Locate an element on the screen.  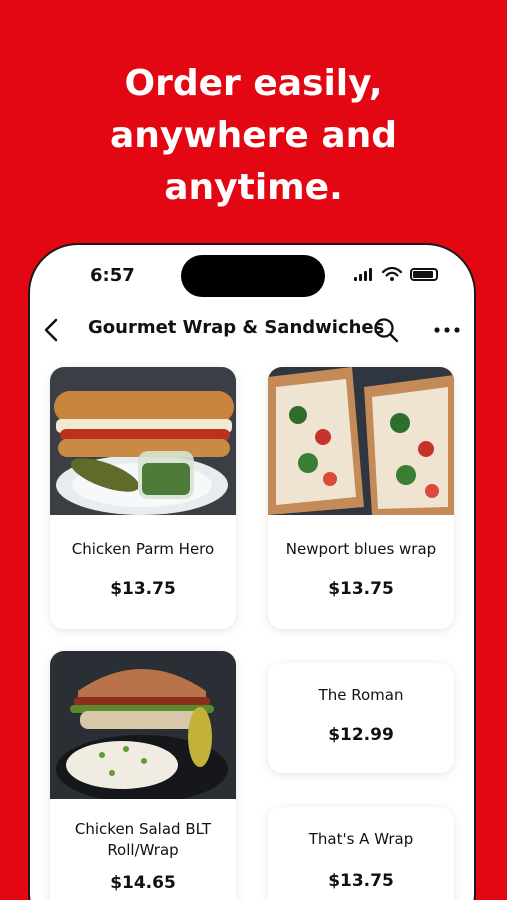
chevron-left-icon is located at coordinates (51, 330).